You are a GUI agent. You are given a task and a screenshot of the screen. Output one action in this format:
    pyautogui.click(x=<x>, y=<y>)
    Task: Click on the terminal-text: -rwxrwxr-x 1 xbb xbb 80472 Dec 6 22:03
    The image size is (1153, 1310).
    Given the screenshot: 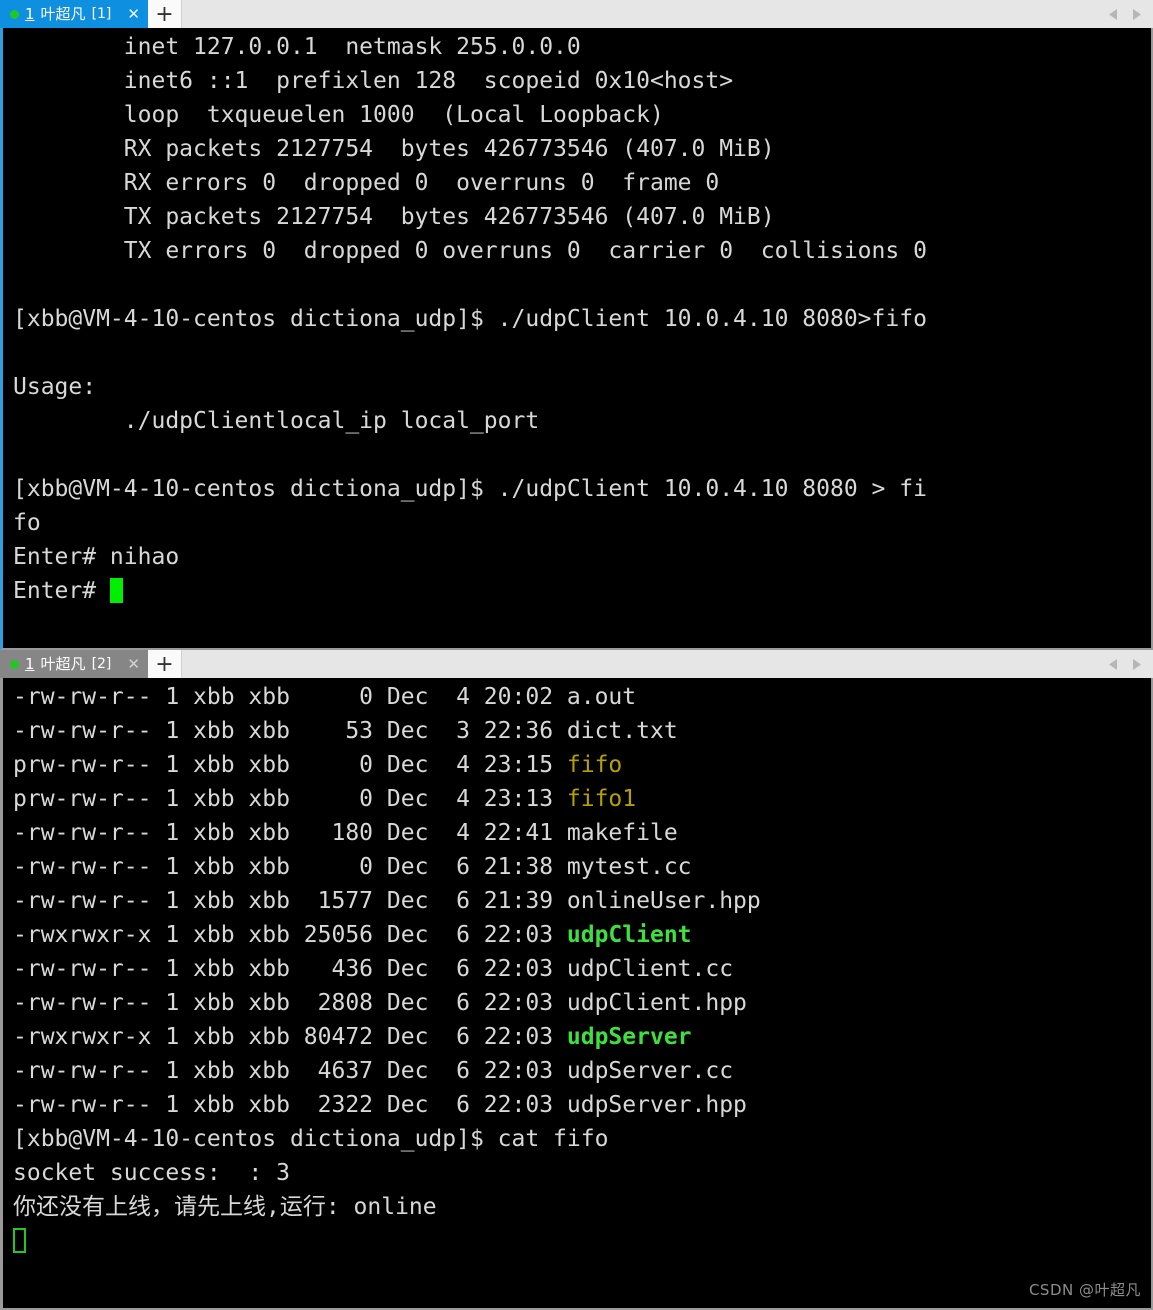 What is the action you would take?
    pyautogui.click(x=290, y=1037)
    